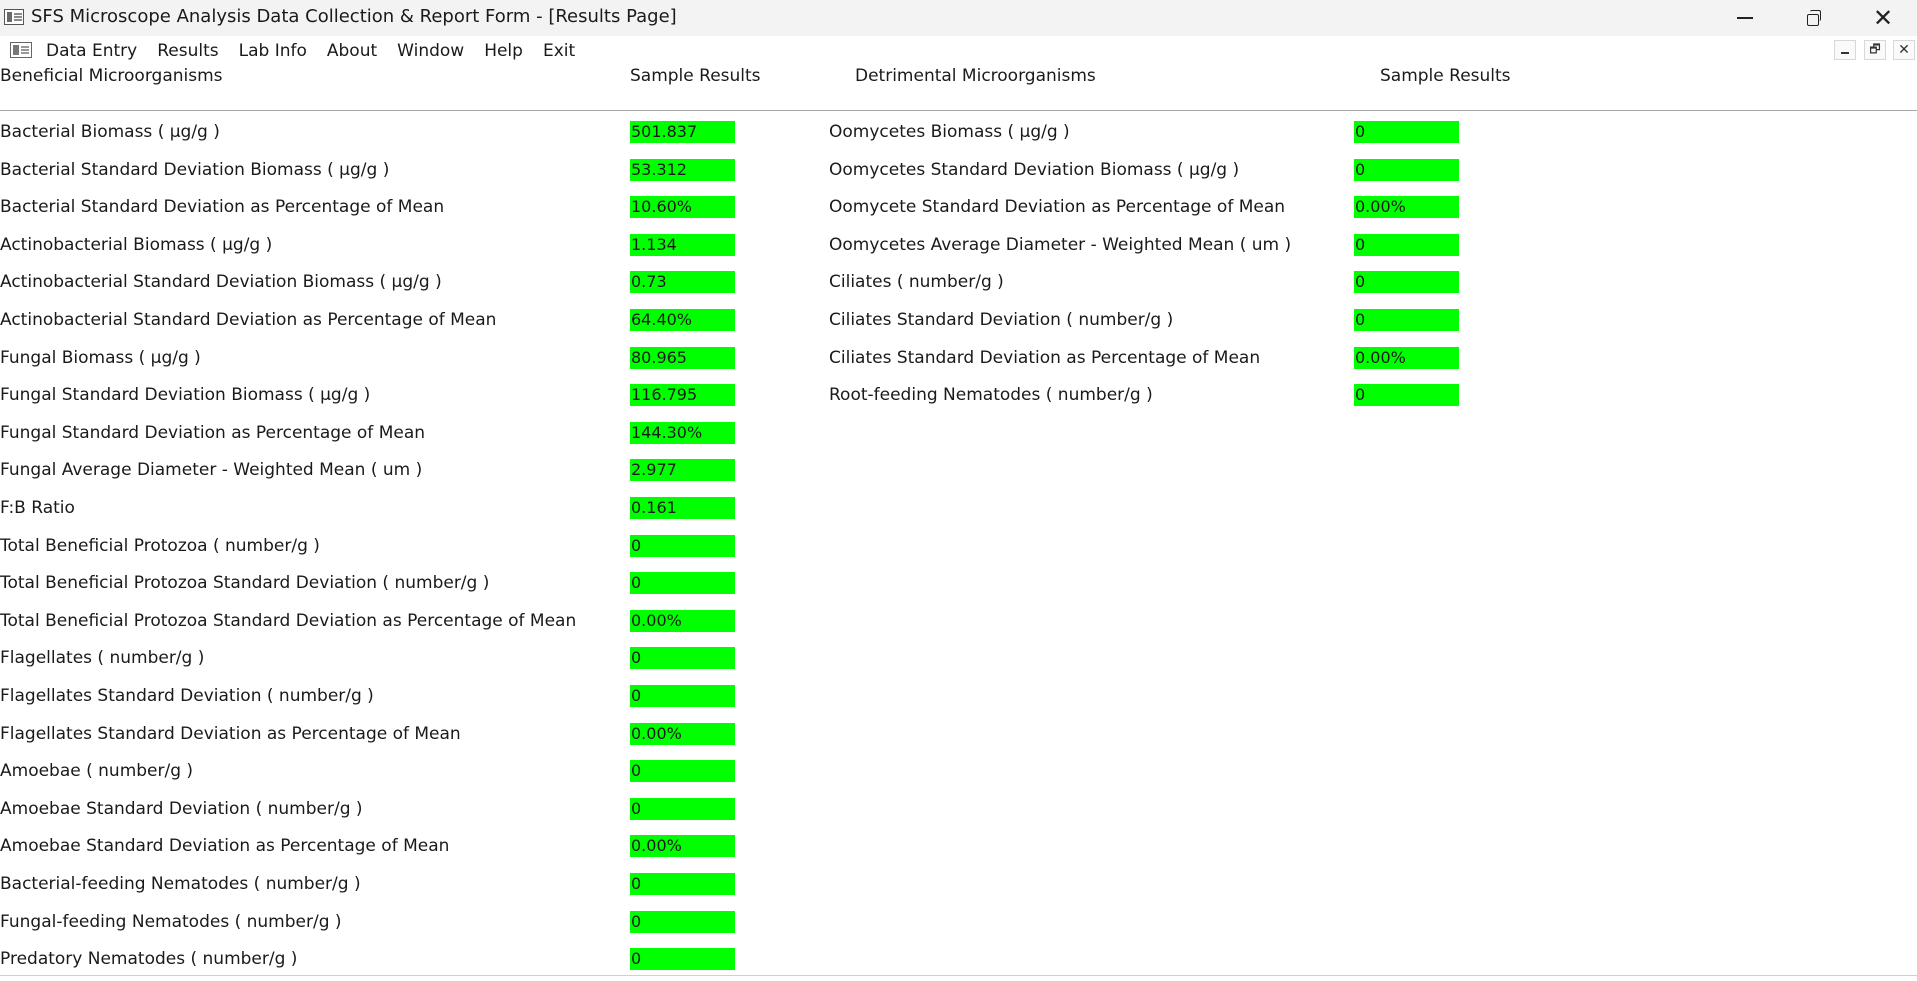 The width and height of the screenshot is (1917, 981). I want to click on menu-results: Results, so click(187, 51).